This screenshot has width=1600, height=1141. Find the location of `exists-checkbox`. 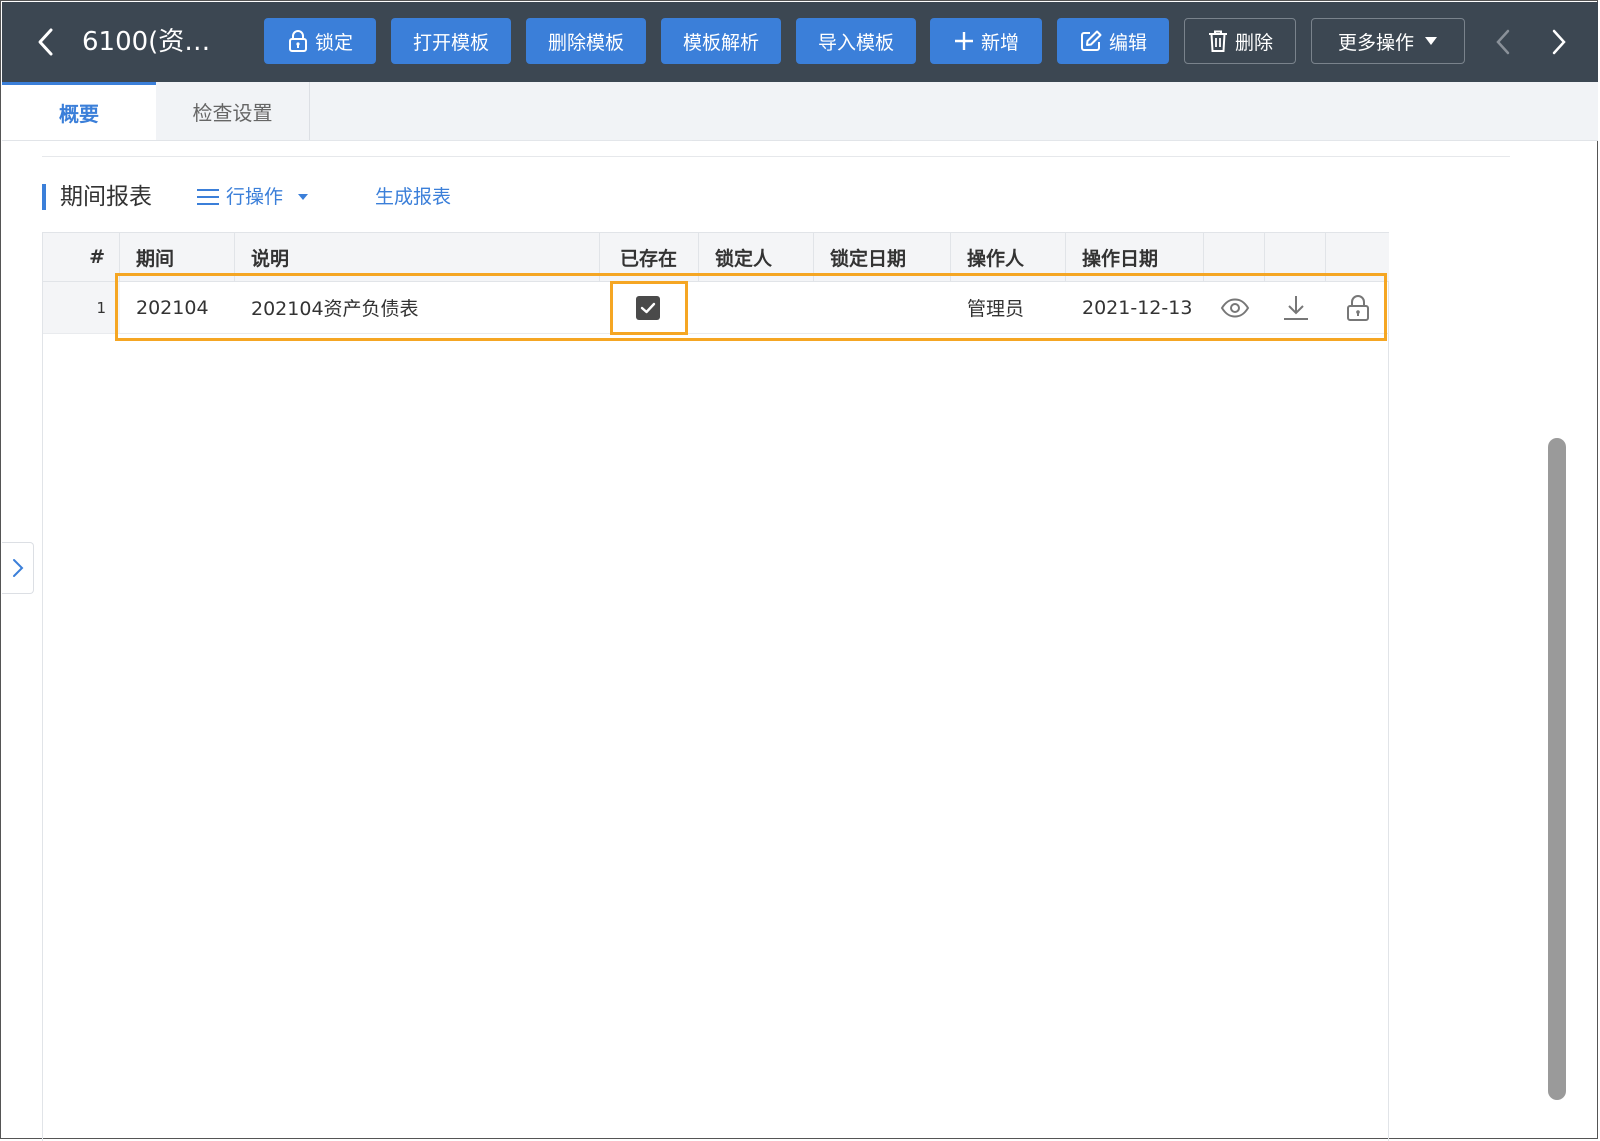

exists-checkbox is located at coordinates (648, 307).